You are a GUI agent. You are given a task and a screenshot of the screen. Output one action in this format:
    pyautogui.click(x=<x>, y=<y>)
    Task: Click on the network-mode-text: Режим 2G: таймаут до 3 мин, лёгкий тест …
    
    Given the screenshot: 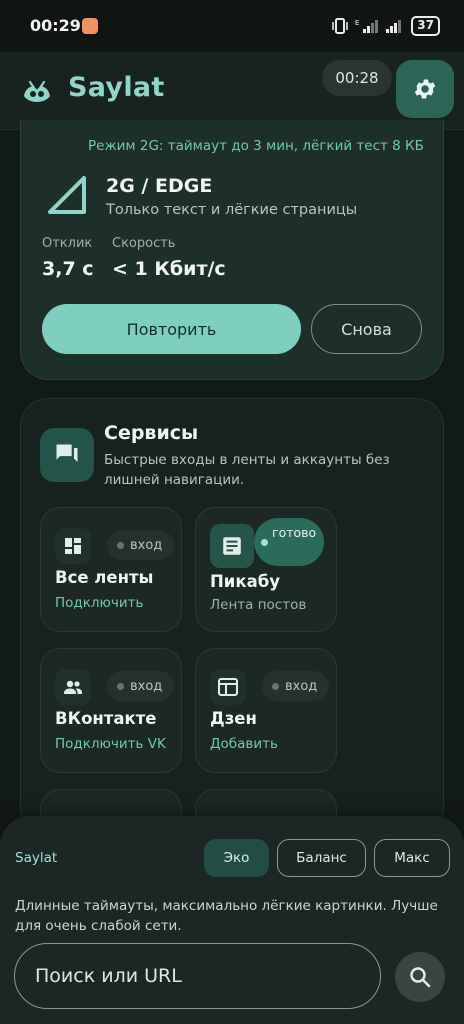 What is the action you would take?
    pyautogui.click(x=256, y=146)
    